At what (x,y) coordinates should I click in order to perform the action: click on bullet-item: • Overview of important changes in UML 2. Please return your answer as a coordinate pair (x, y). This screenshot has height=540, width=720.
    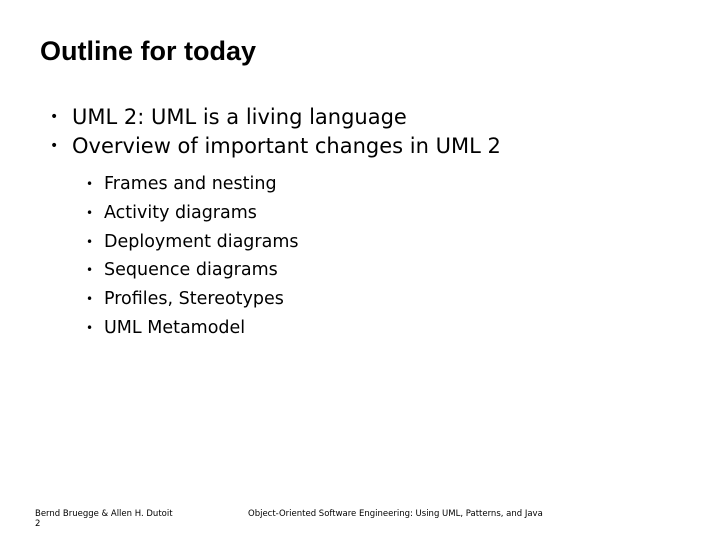
    Looking at the image, I should click on (273, 146).